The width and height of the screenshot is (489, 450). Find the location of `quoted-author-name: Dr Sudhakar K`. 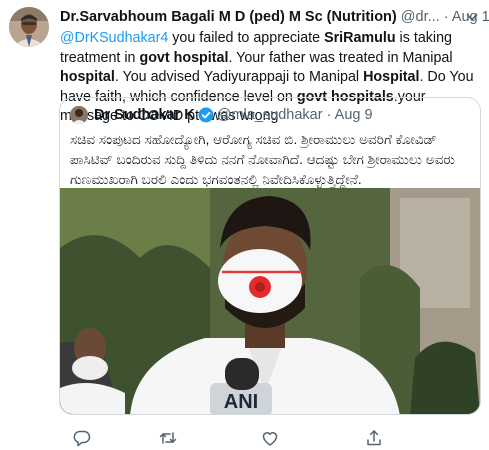

quoted-author-name: Dr Sudhakar K is located at coordinates (144, 115).